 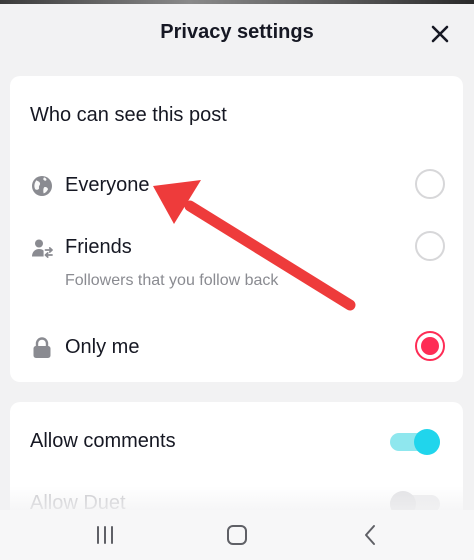 What do you see at coordinates (427, 442) in the screenshot?
I see `toggle-knob` at bounding box center [427, 442].